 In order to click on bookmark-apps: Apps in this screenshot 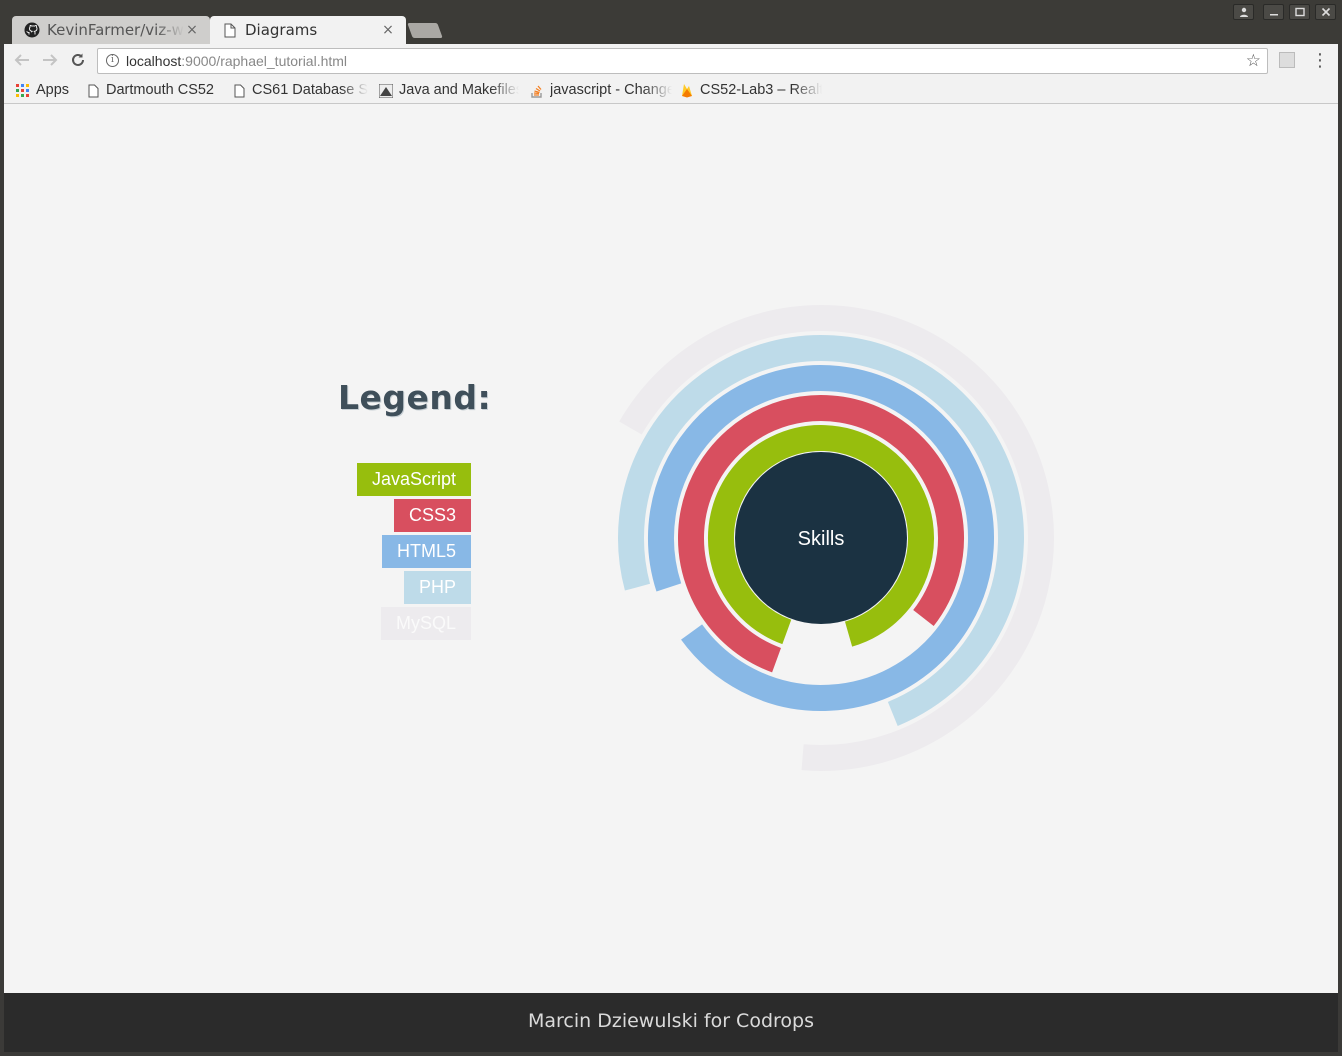, I will do `click(47, 90)`.